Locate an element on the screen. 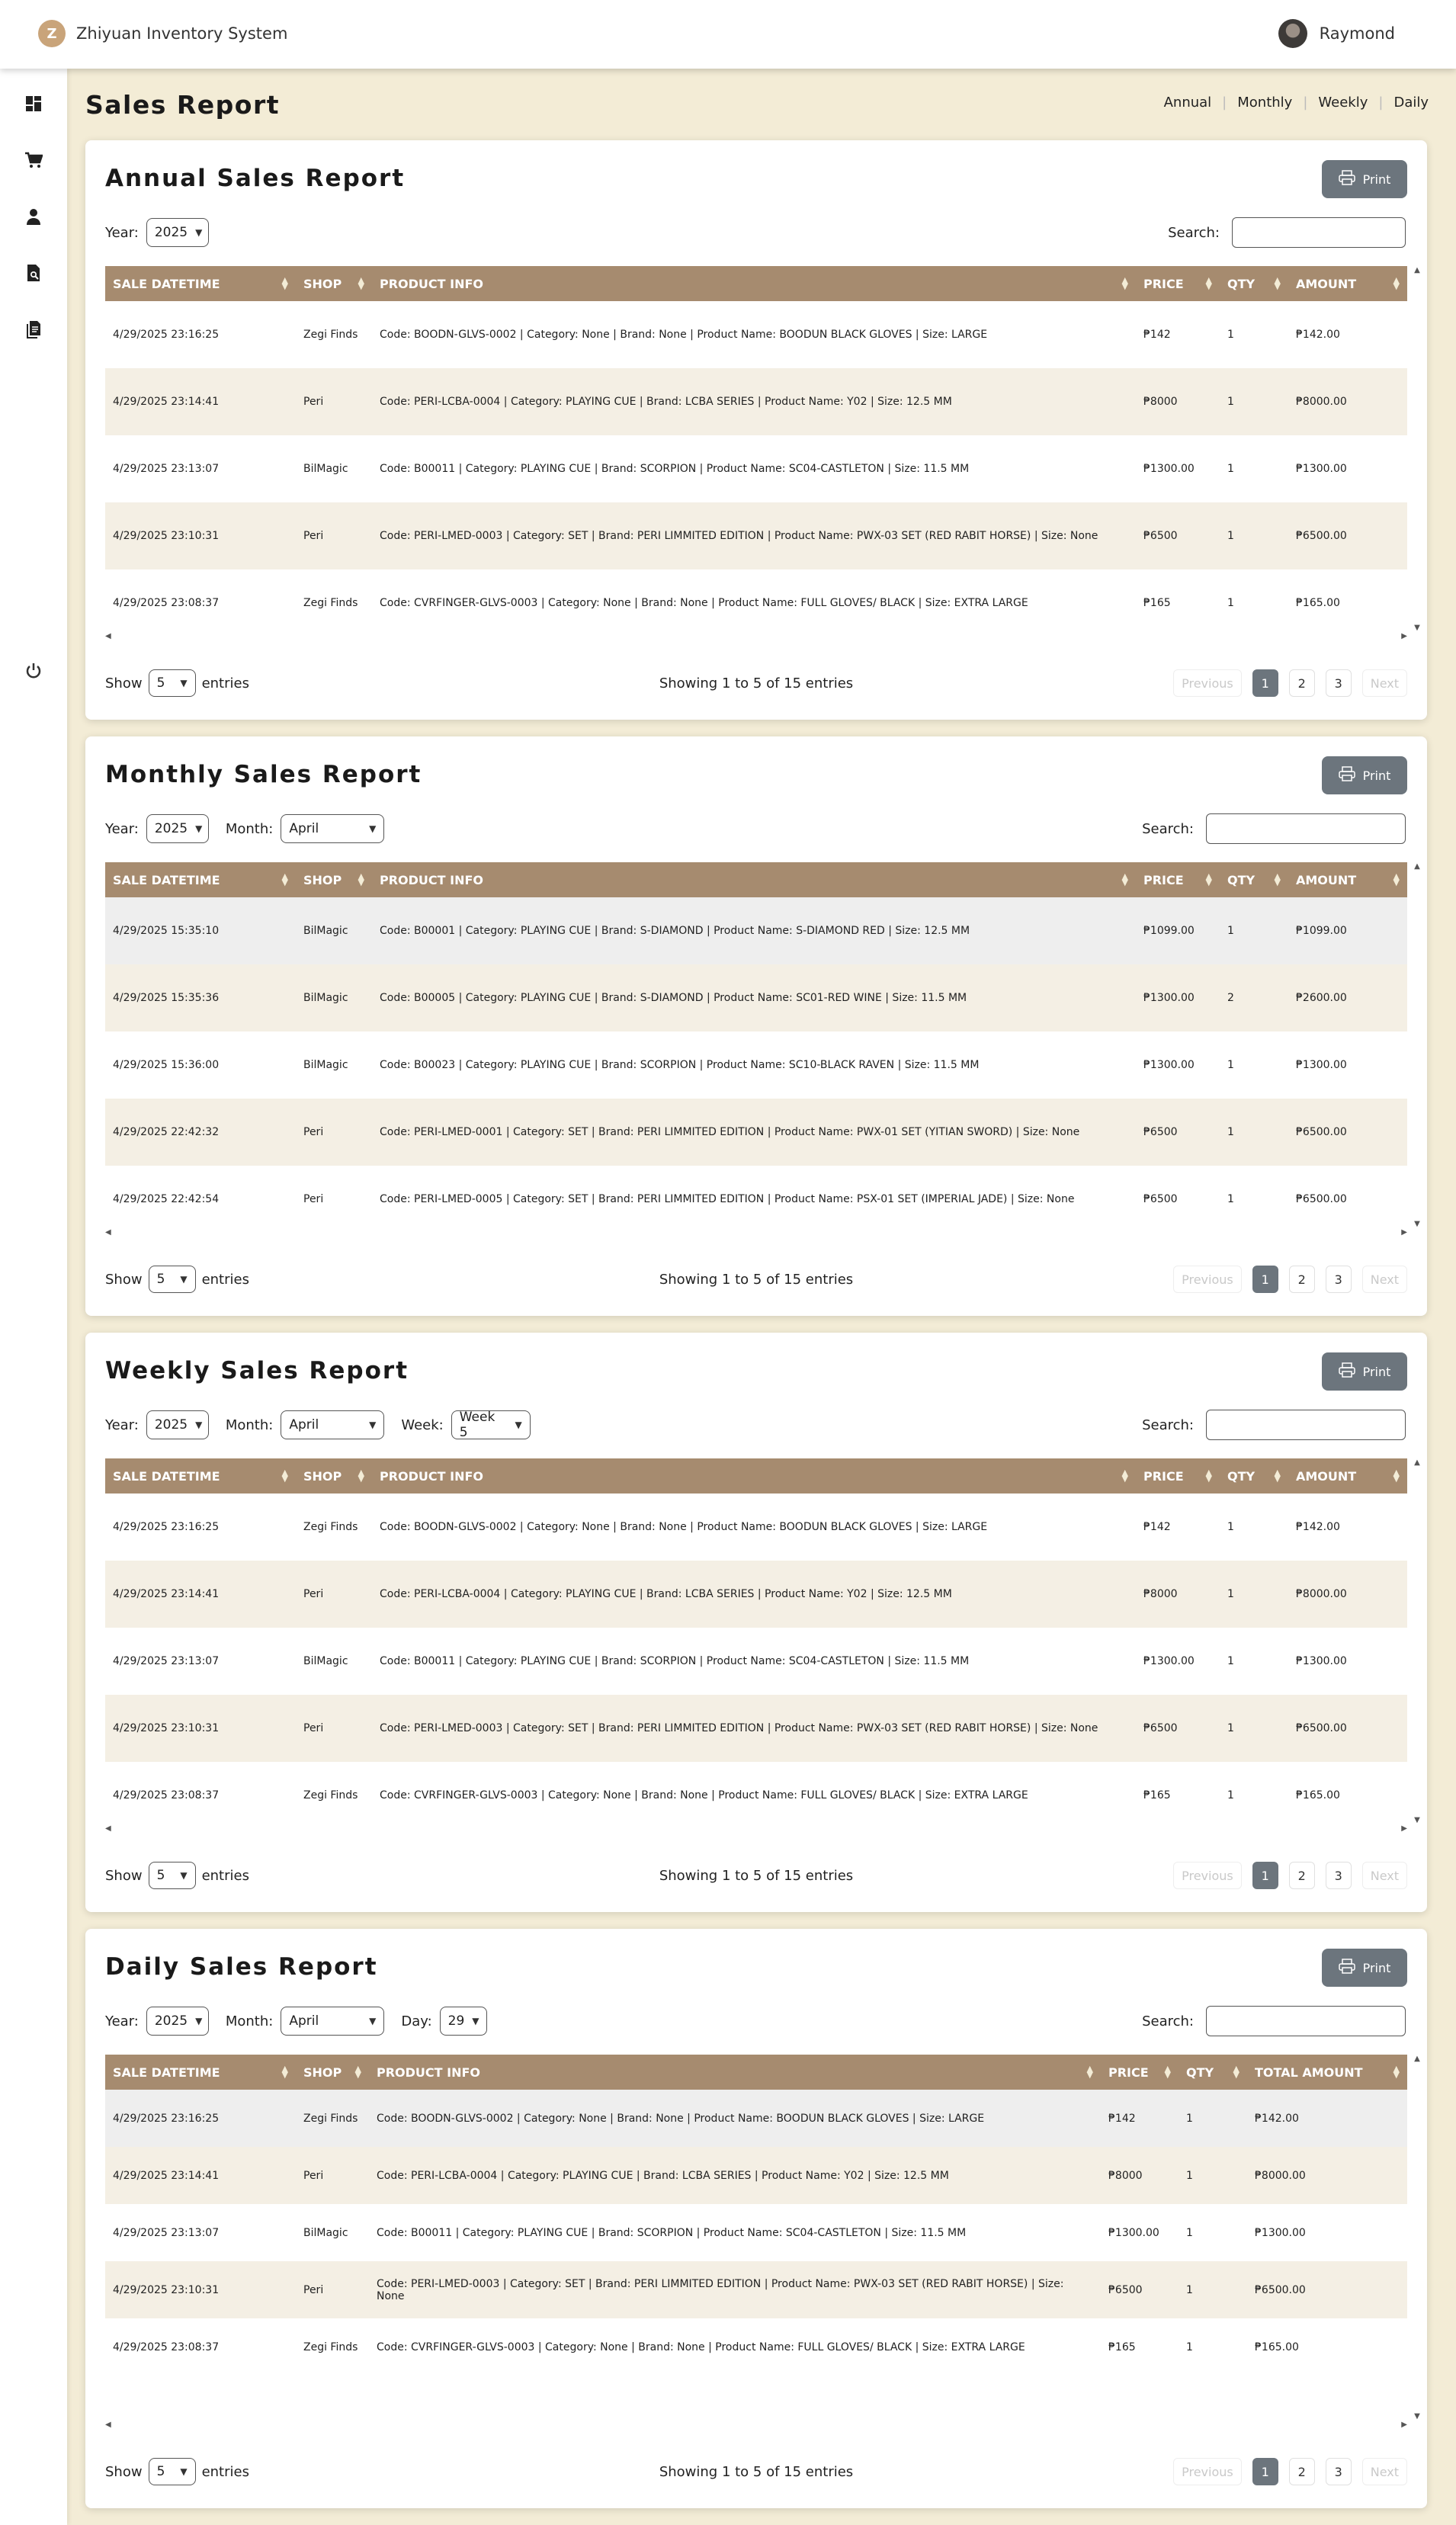  week-select: Week 5 ▼ is located at coordinates (491, 1425).